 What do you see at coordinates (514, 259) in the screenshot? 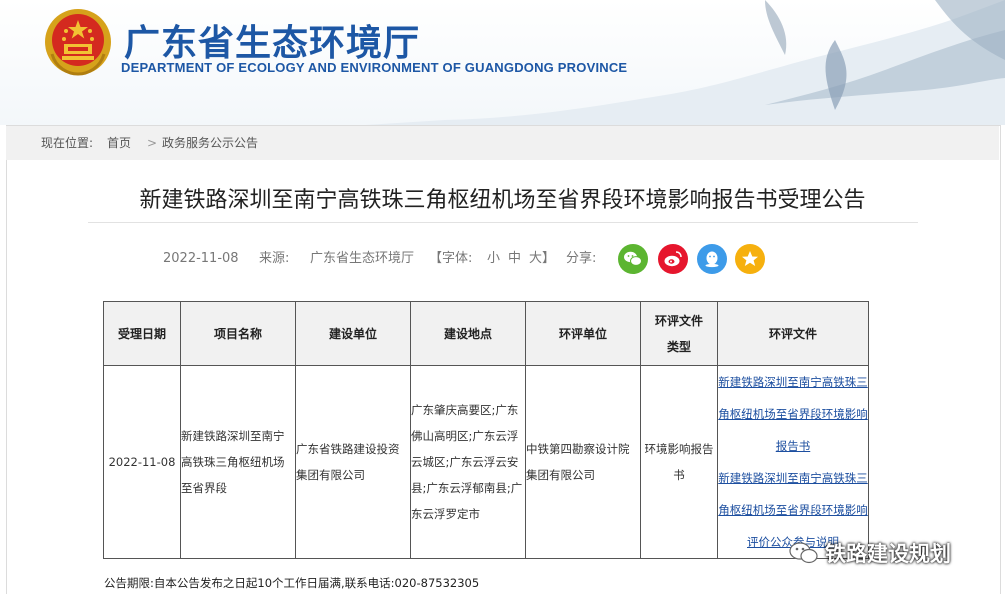
I see `font-medium-button: 中` at bounding box center [514, 259].